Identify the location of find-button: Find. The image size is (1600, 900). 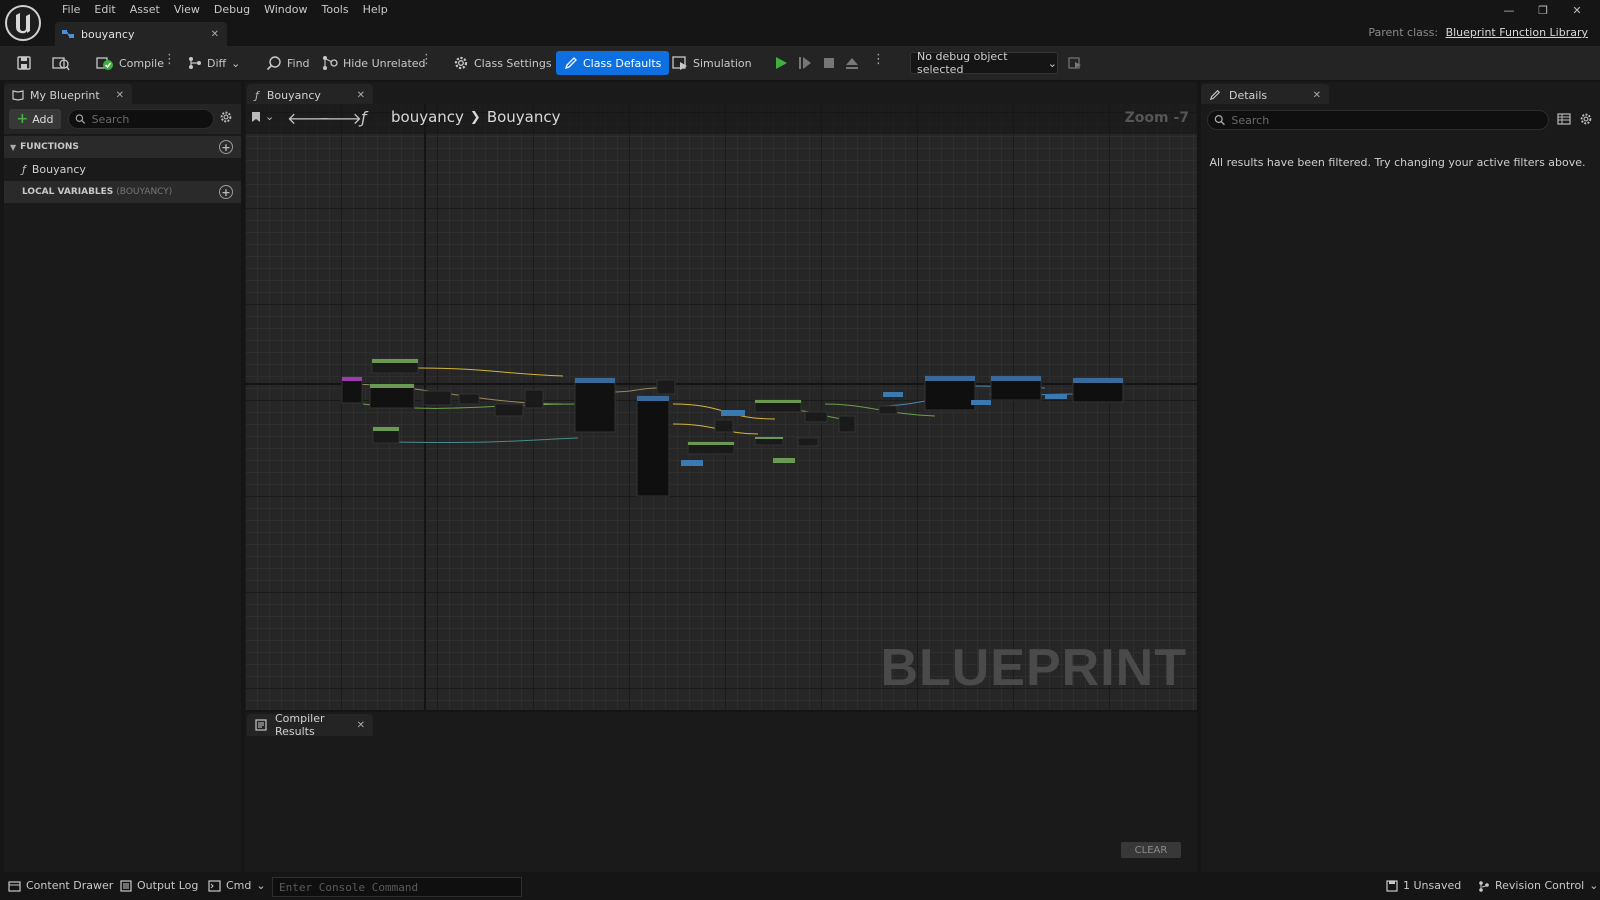
(288, 63).